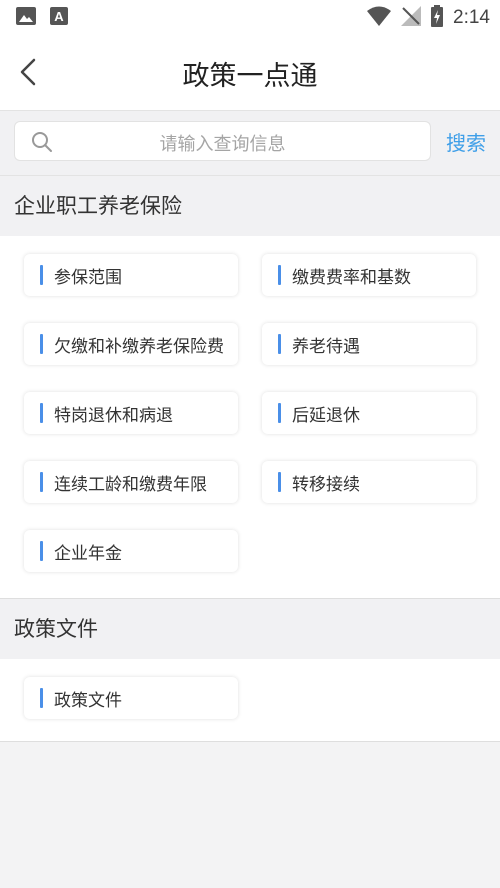 This screenshot has height=888, width=500. What do you see at coordinates (131, 551) in the screenshot?
I see `item-card: 企业年金` at bounding box center [131, 551].